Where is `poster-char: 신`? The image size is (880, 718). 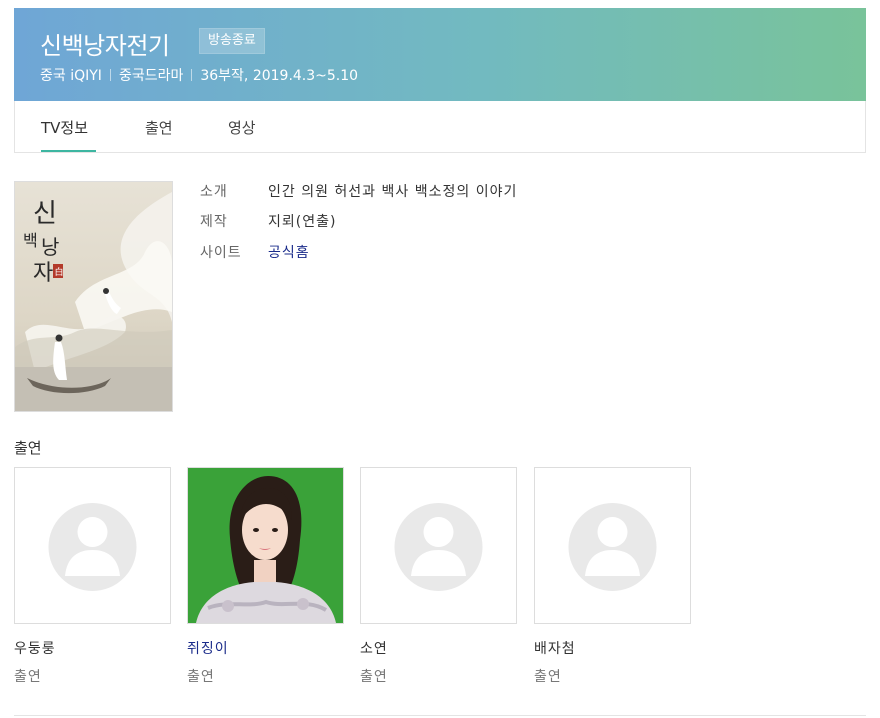
poster-char: 신 is located at coordinates (45, 214).